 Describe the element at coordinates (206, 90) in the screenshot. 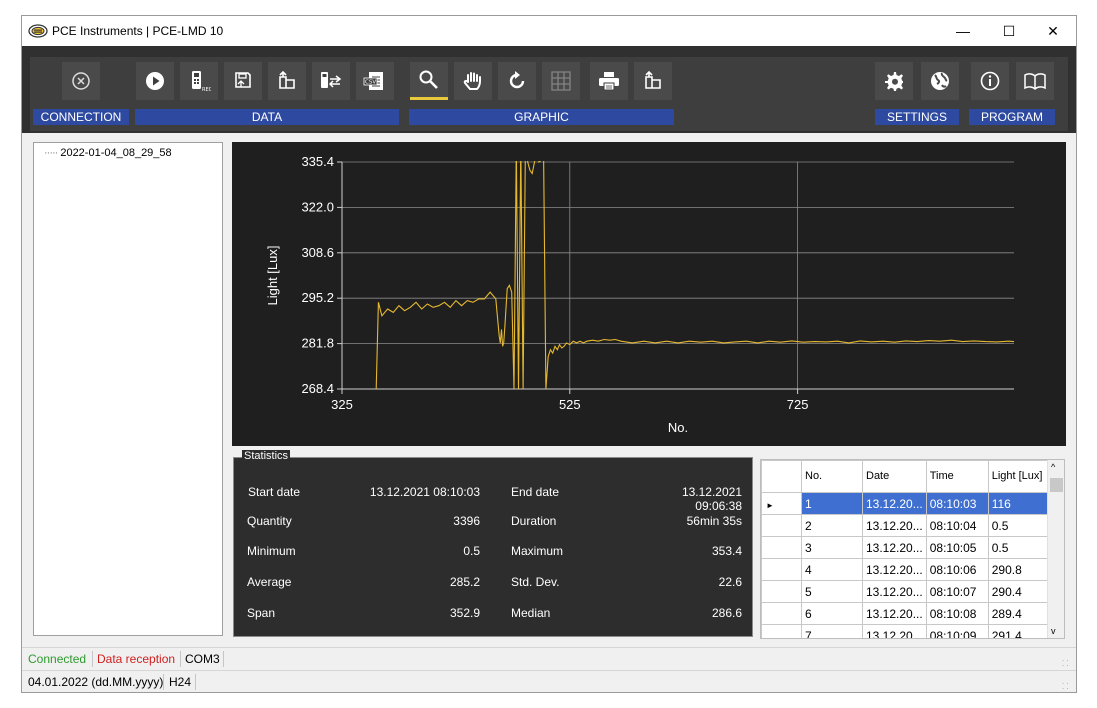

I see `svg-text: REC` at that location.